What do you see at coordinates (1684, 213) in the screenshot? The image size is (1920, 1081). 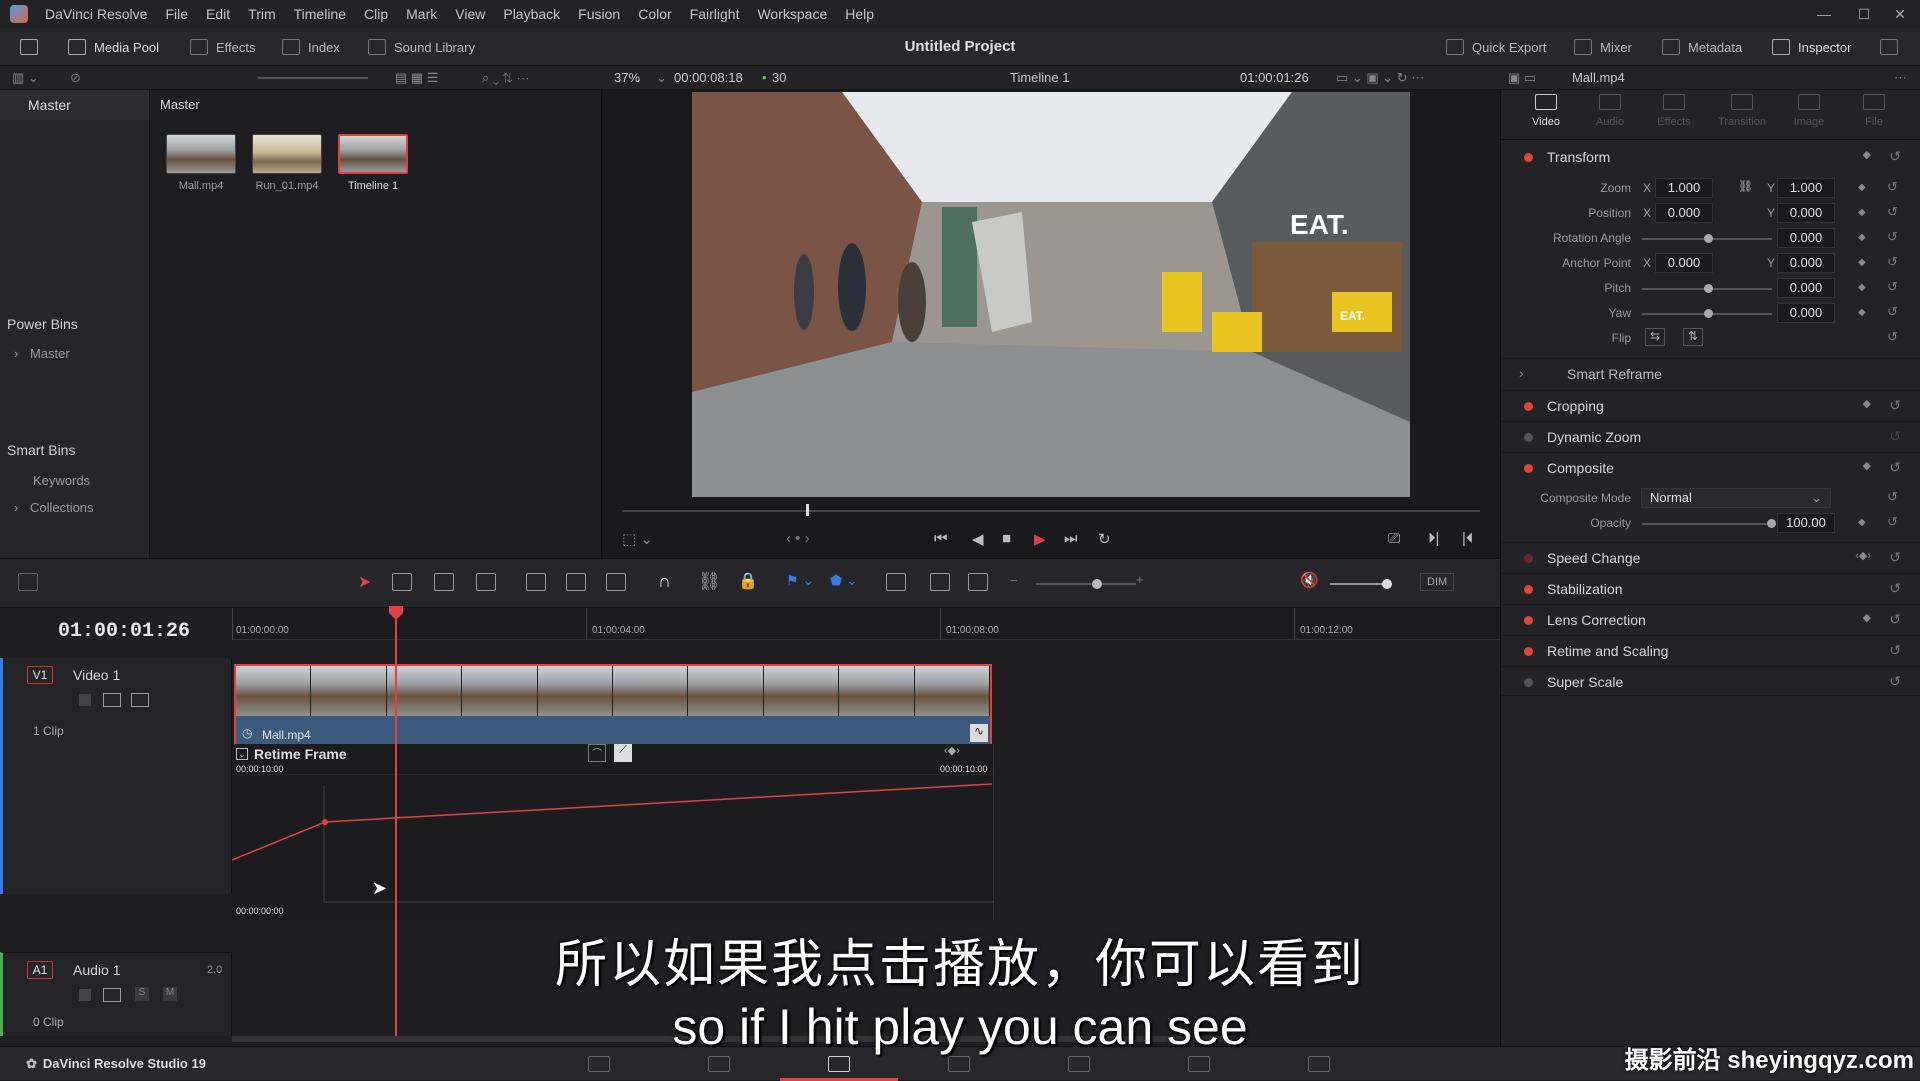 I see `position-x-field: 0.000` at bounding box center [1684, 213].